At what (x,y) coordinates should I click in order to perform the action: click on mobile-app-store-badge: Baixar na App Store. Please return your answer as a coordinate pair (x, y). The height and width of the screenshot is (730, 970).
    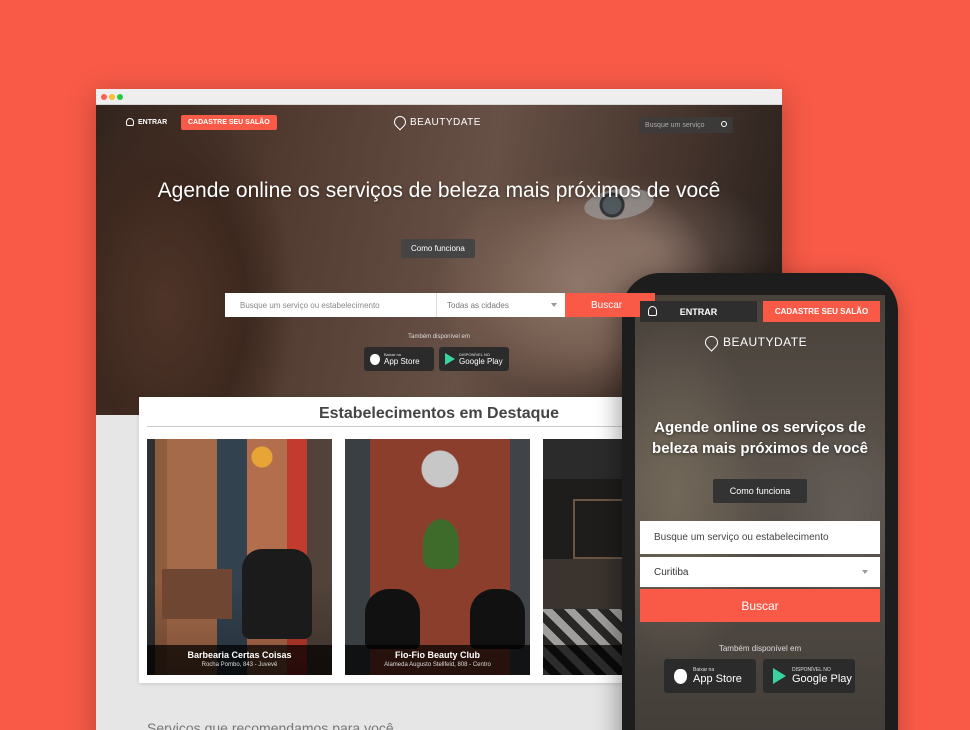
    Looking at the image, I should click on (710, 676).